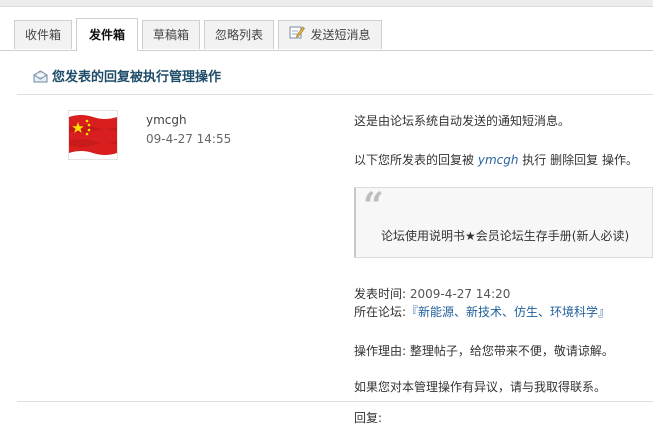 Image resolution: width=653 pixels, height=432 pixels. I want to click on actor-link: ymcgh, so click(498, 160).